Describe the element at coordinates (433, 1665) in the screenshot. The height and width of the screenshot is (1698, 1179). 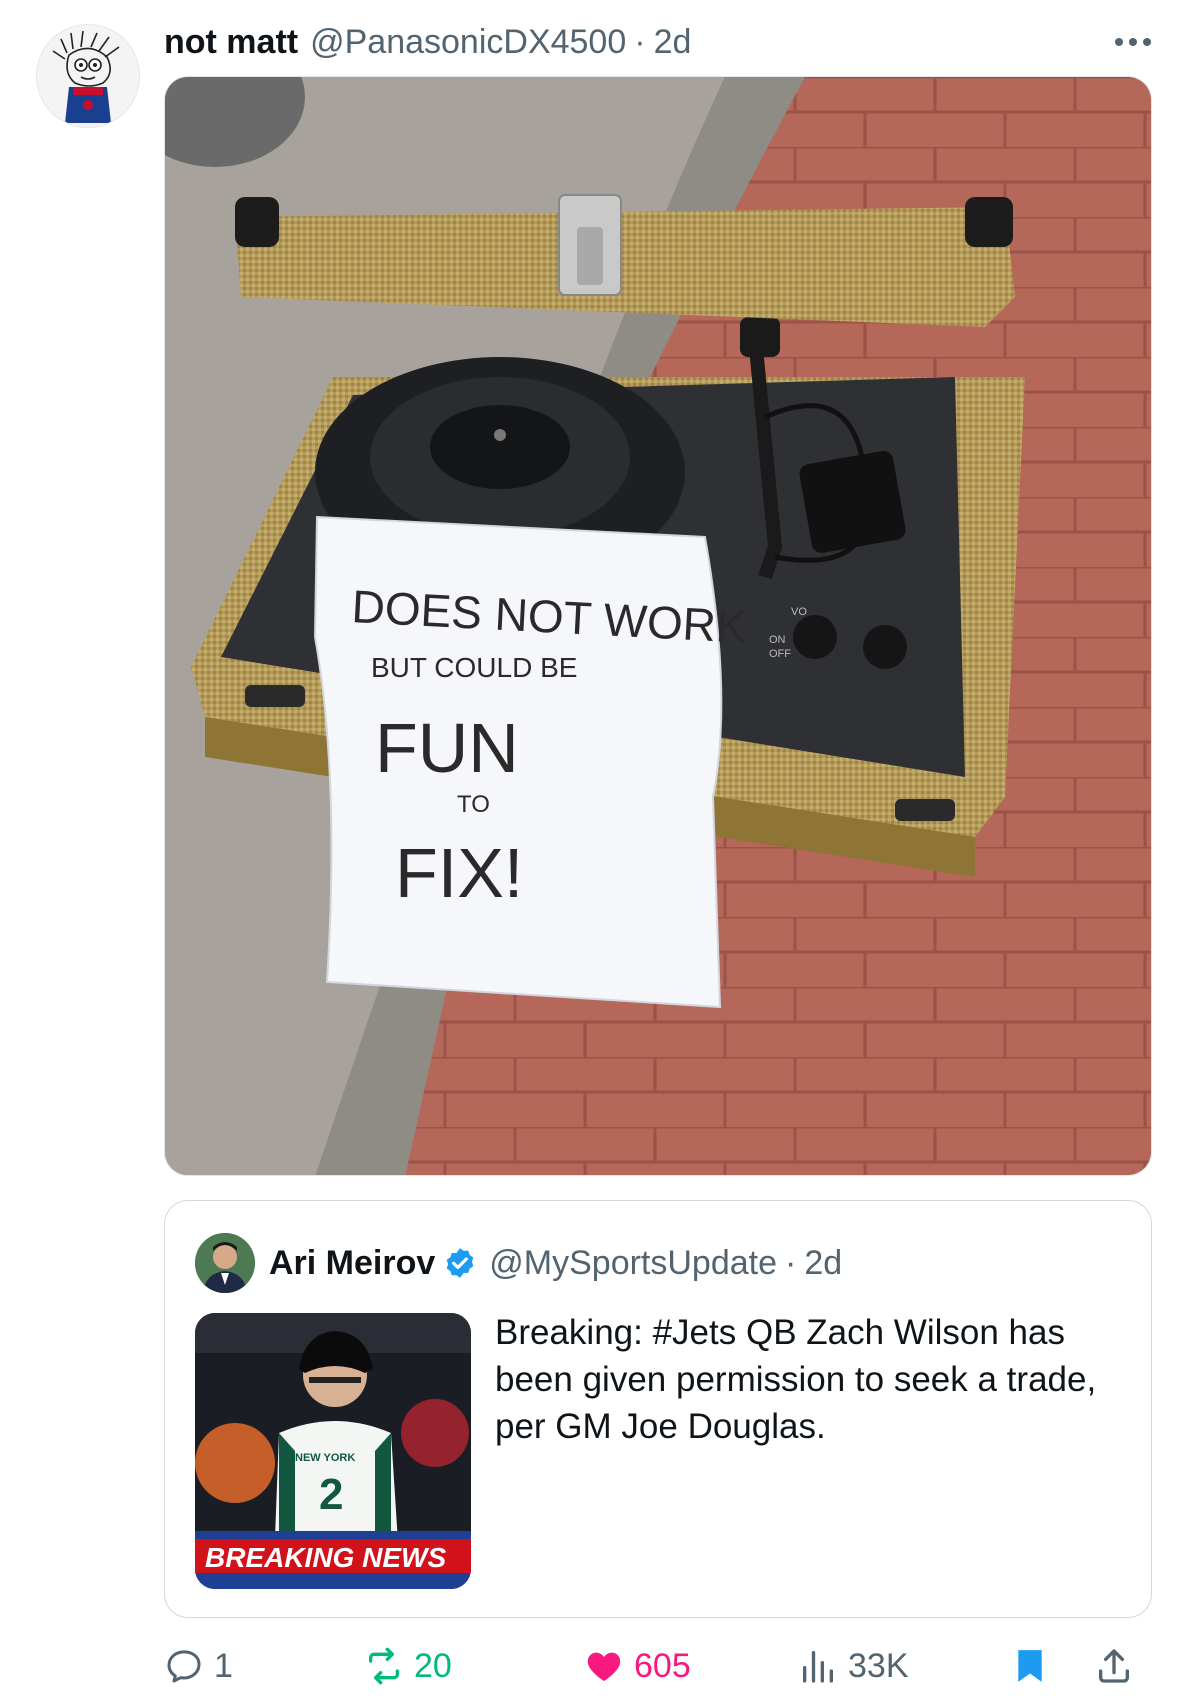
I see `repost-count: 20` at that location.